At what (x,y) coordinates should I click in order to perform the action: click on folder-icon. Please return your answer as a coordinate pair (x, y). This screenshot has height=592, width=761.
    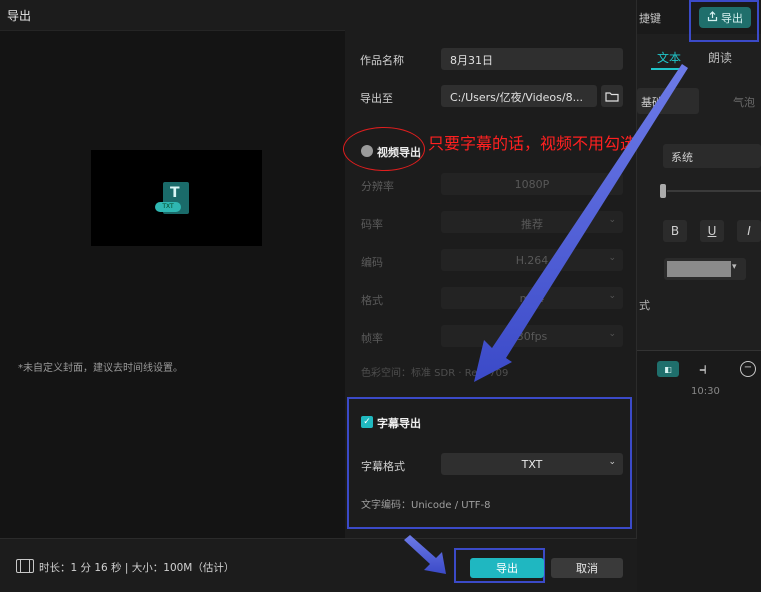
    Looking at the image, I should click on (612, 96).